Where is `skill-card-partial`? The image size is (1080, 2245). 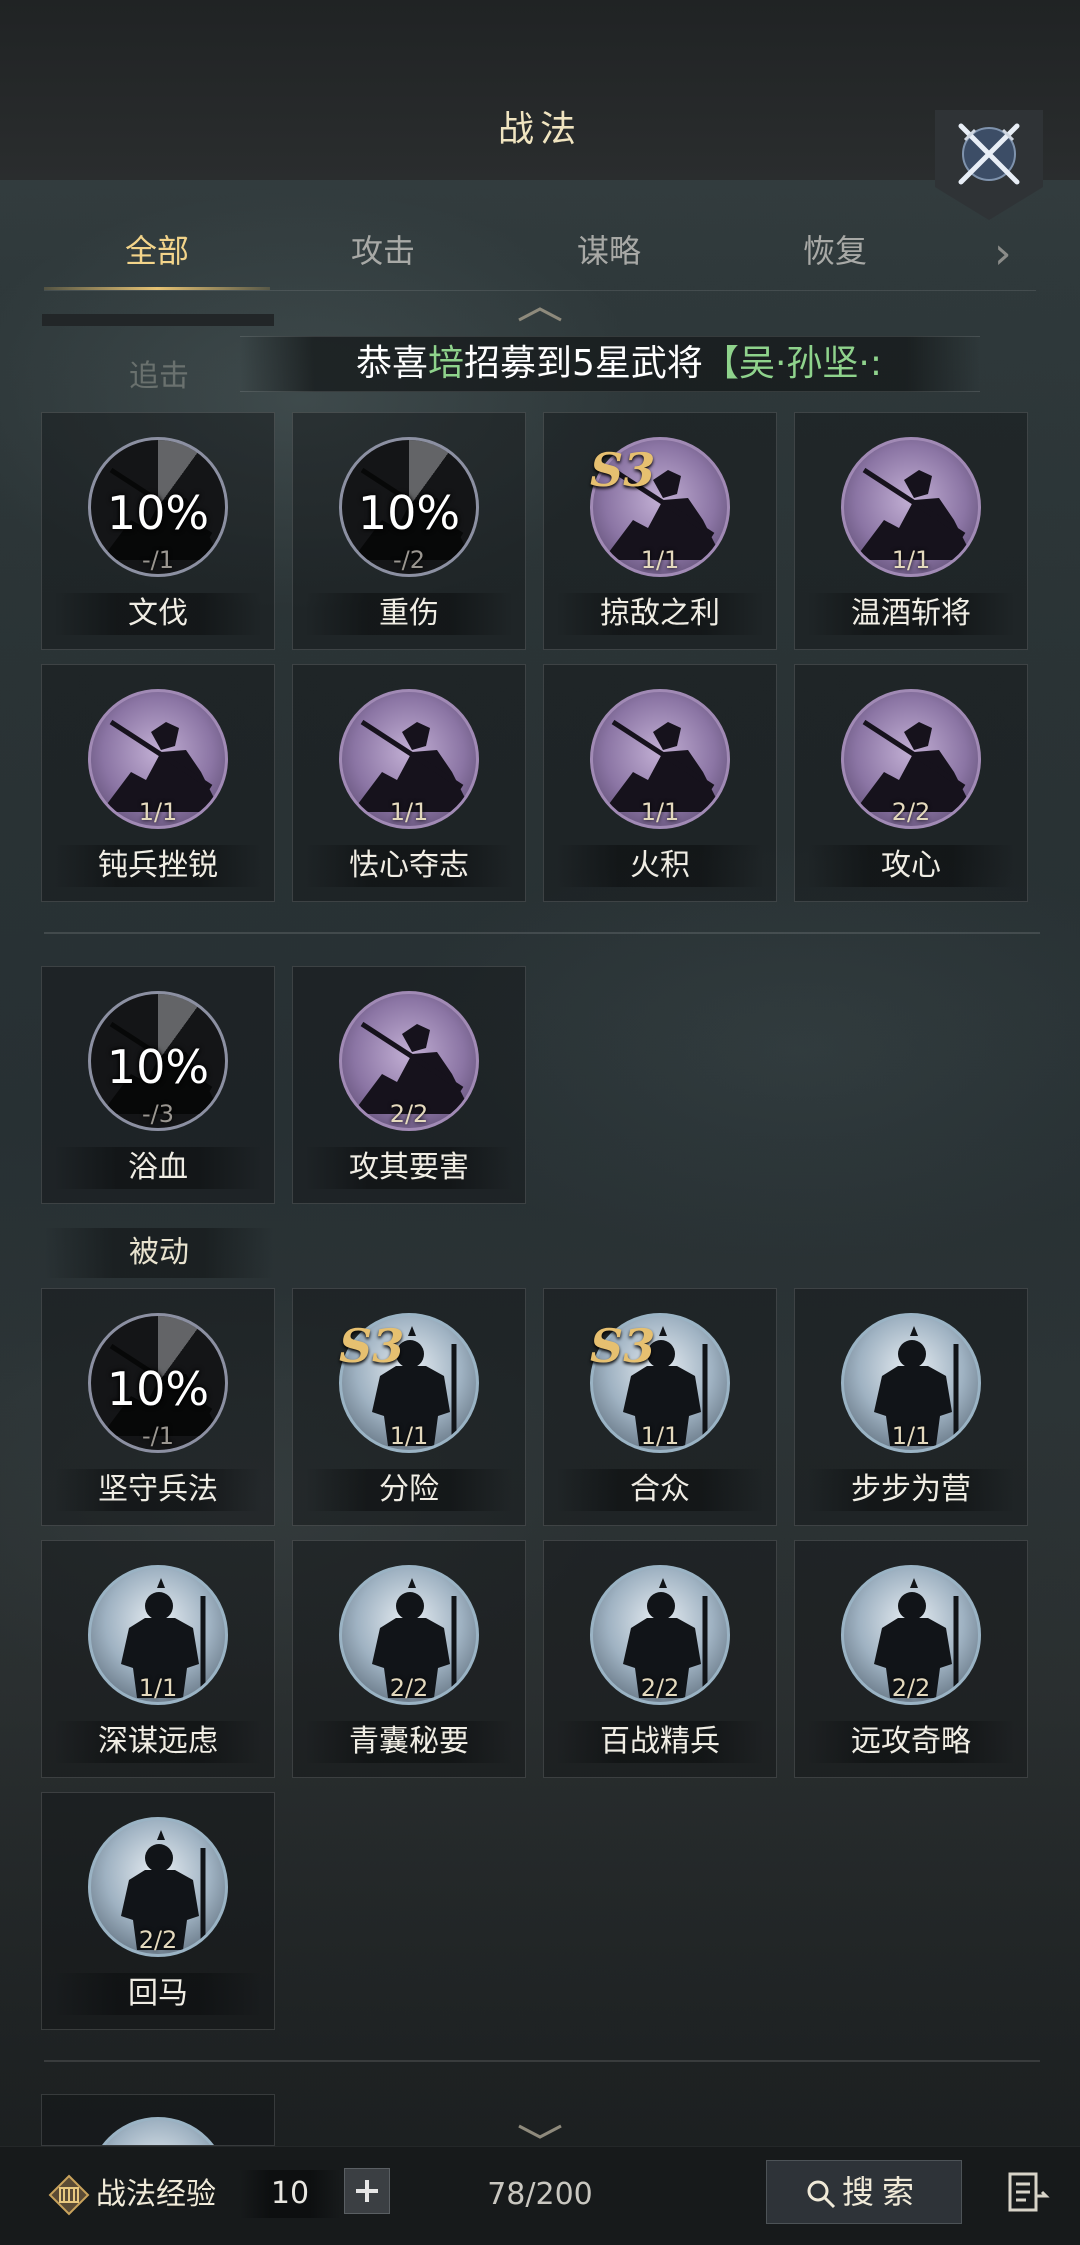 skill-card-partial is located at coordinates (158, 2120).